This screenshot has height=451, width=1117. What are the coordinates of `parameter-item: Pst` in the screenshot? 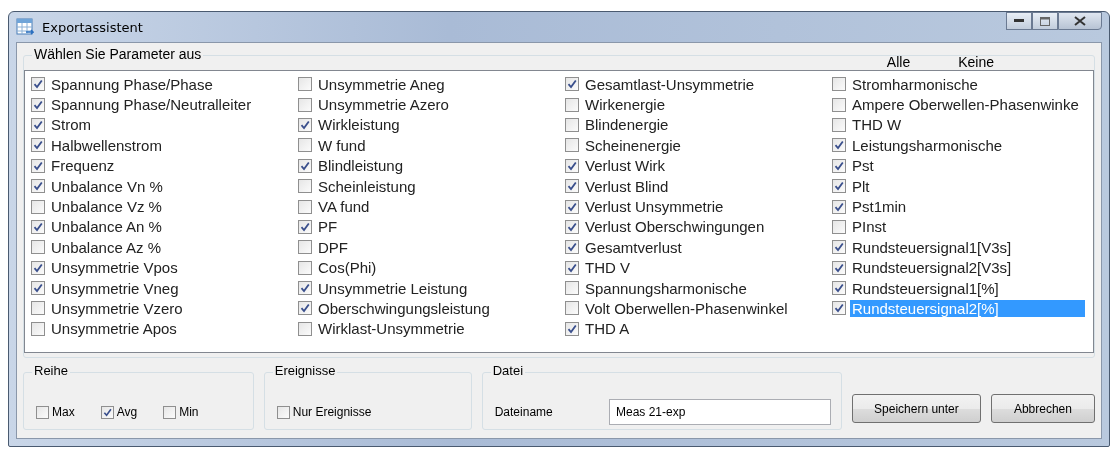 It's located at (863, 166).